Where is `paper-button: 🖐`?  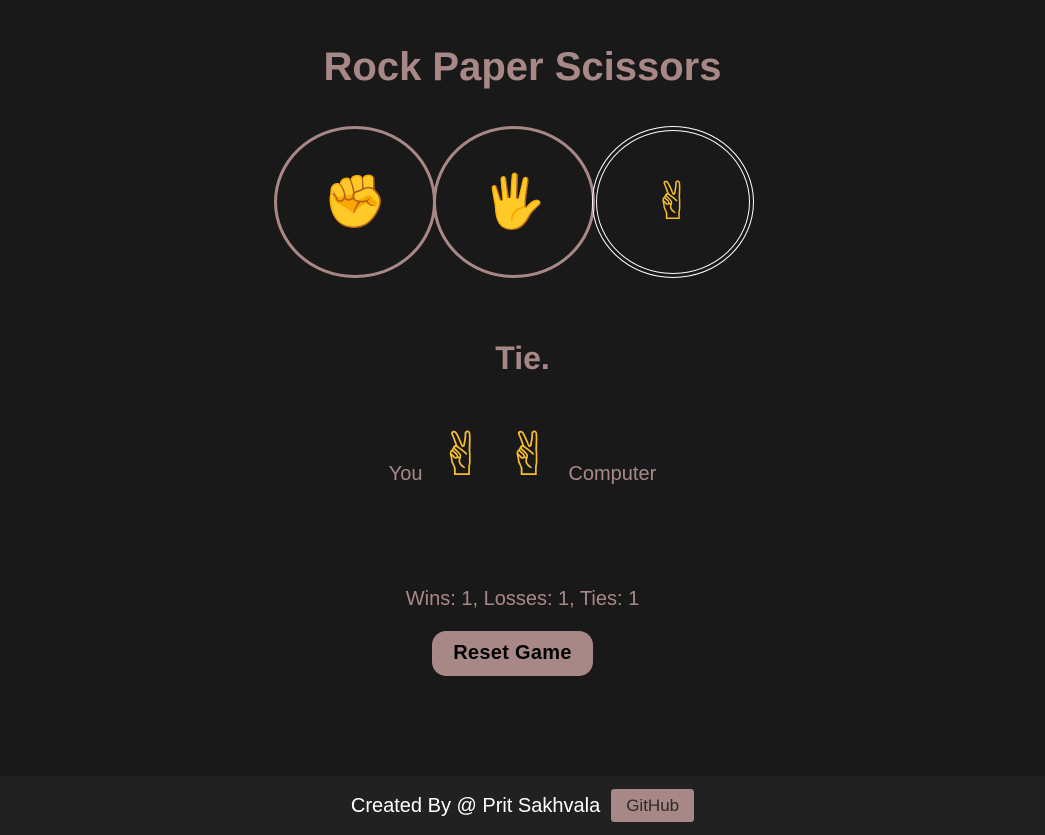 paper-button: 🖐 is located at coordinates (514, 202).